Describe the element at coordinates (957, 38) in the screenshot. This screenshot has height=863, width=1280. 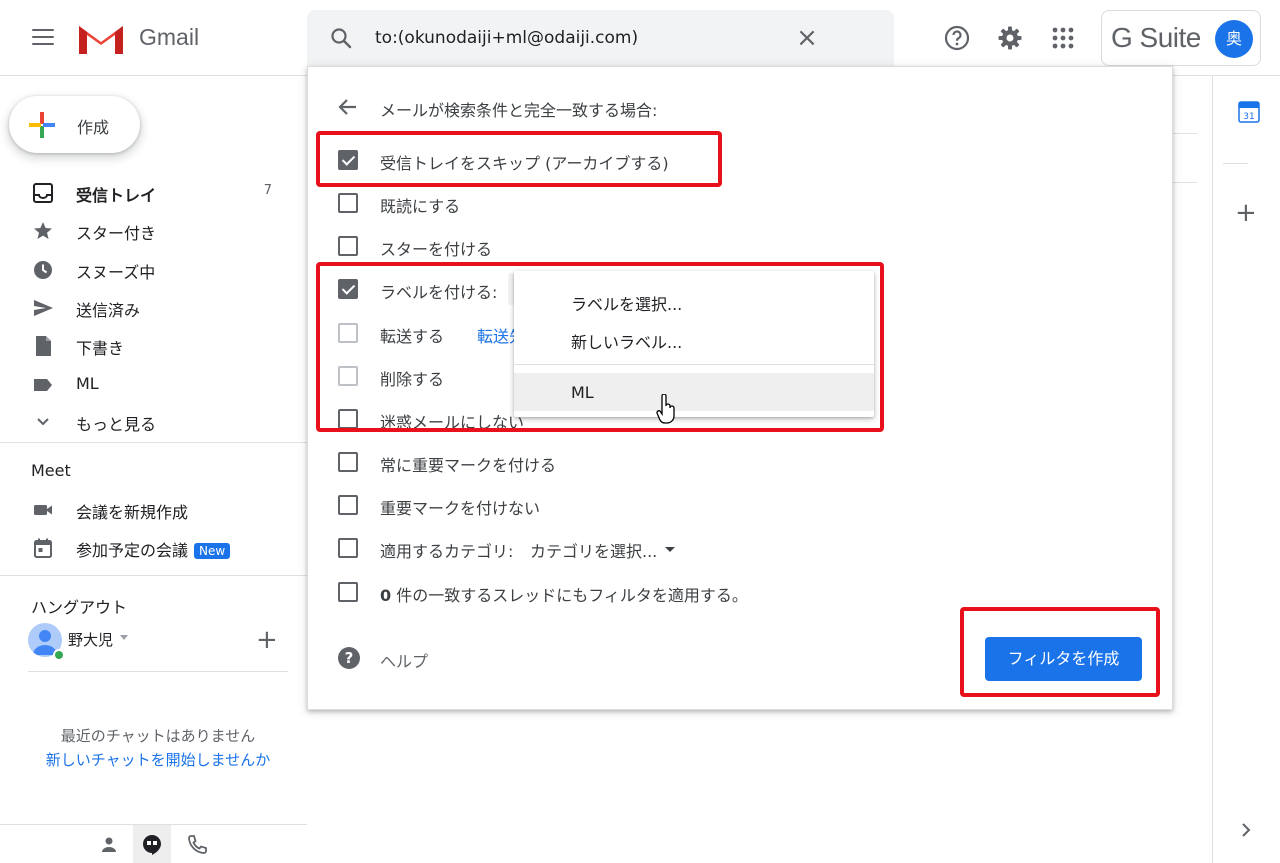
I see `help-icon` at that location.